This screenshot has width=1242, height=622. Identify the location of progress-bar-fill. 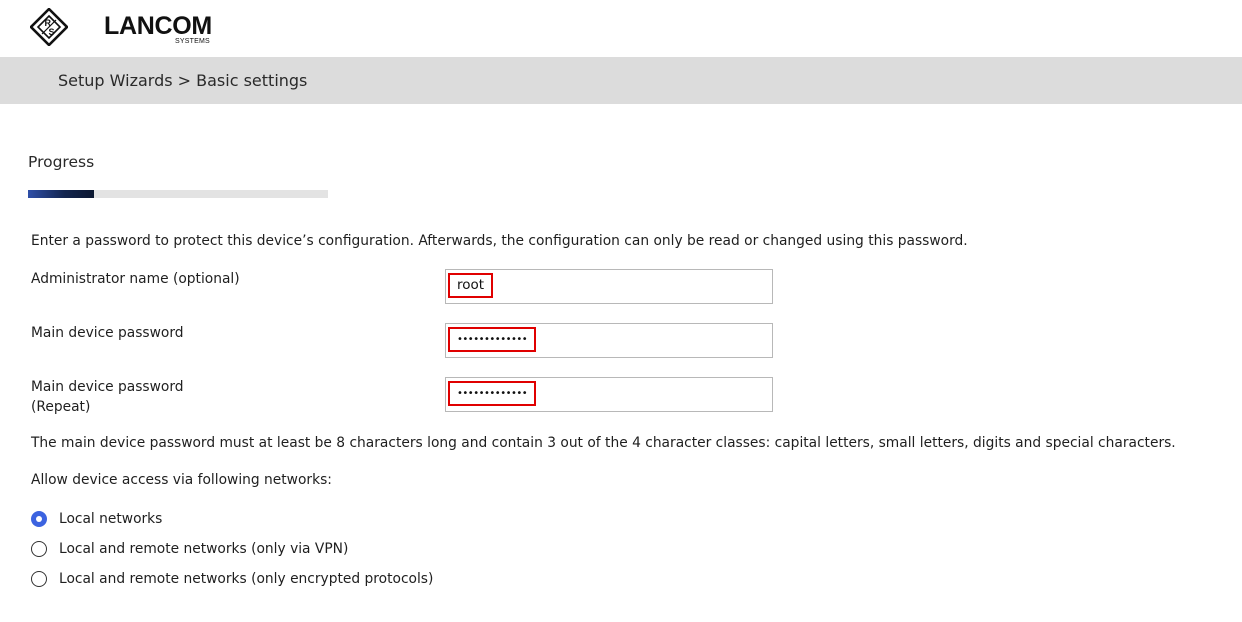
(61, 194).